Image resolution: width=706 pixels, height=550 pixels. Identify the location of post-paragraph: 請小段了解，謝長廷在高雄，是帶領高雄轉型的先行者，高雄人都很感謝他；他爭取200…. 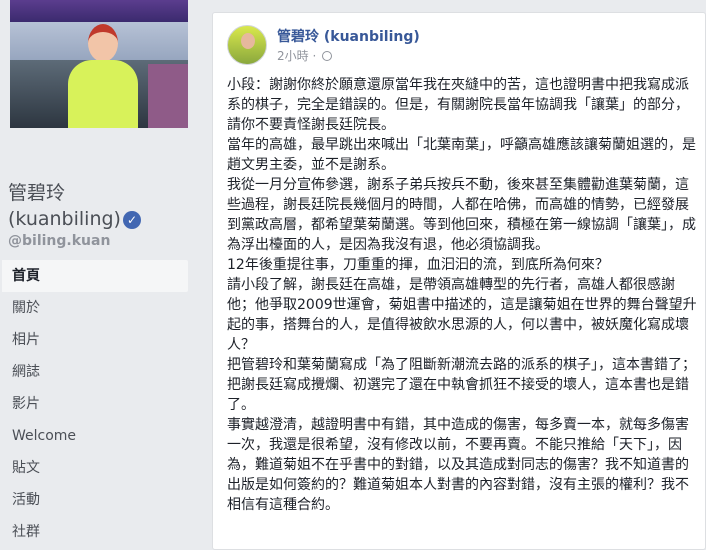
(462, 315).